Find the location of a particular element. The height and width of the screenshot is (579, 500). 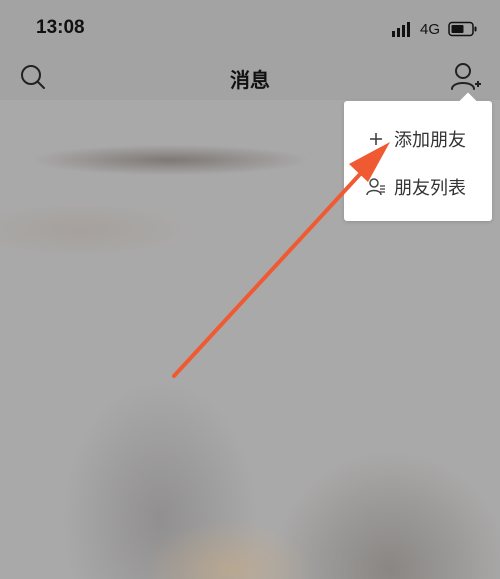

add-friend-icon is located at coordinates (465, 77).